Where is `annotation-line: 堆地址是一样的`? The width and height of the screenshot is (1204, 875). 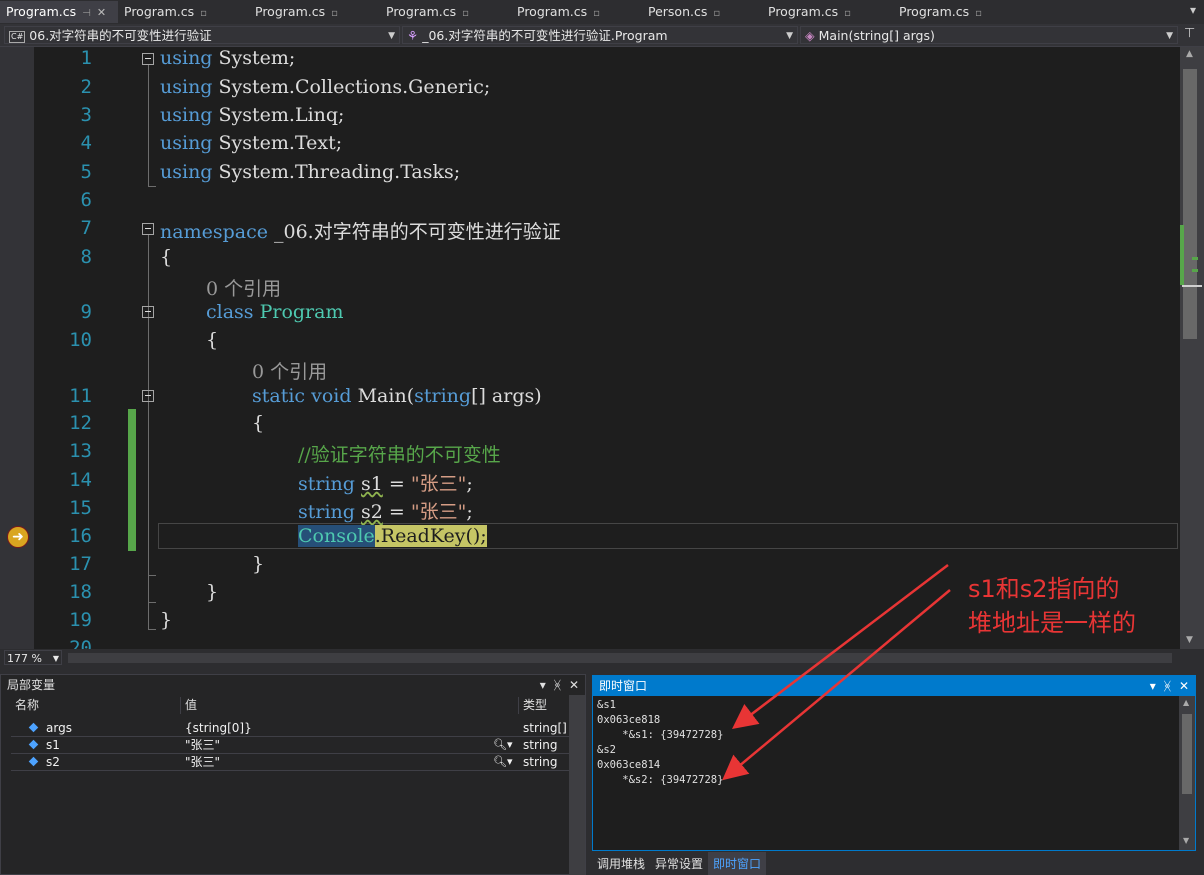
annotation-line: 堆地址是一样的 is located at coordinates (1052, 623).